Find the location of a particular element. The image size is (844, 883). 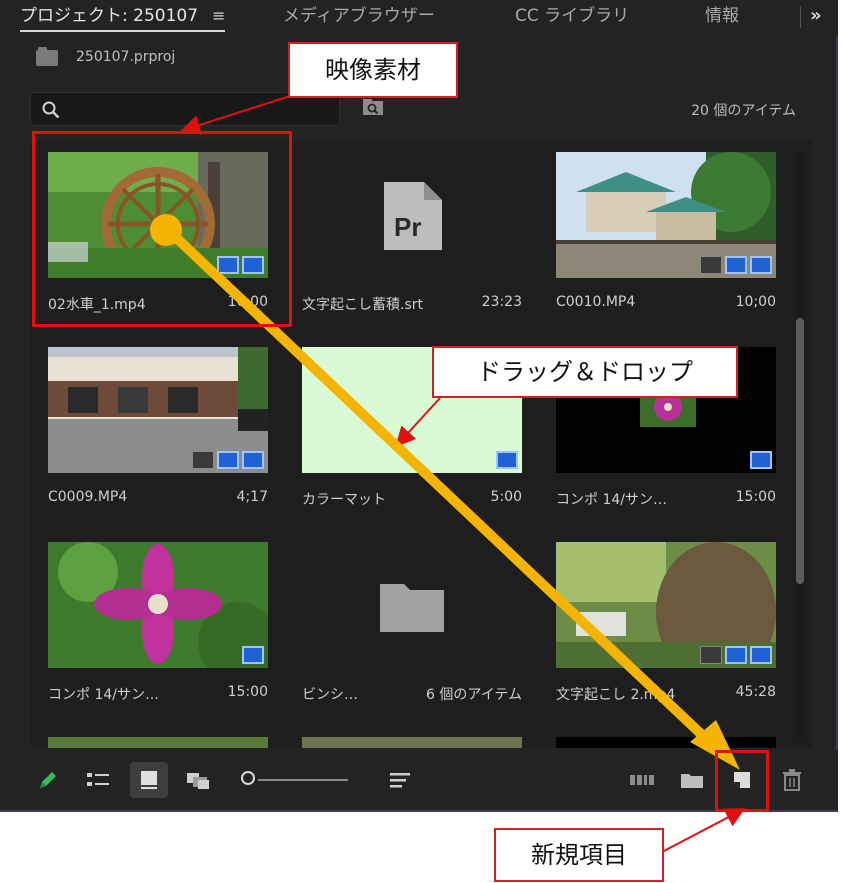

search-icon is located at coordinates (51, 110).